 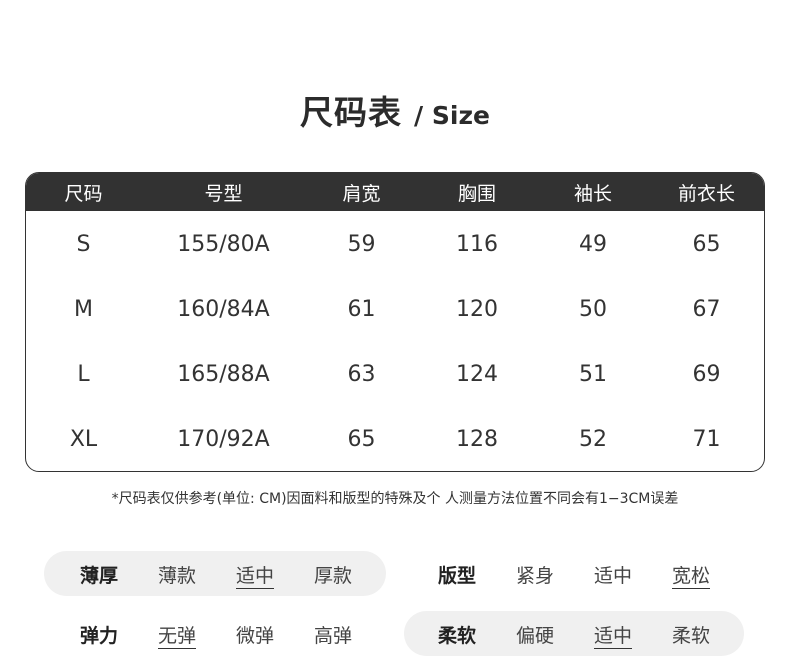 What do you see at coordinates (706, 244) in the screenshot?
I see `cell-front-length: 65` at bounding box center [706, 244].